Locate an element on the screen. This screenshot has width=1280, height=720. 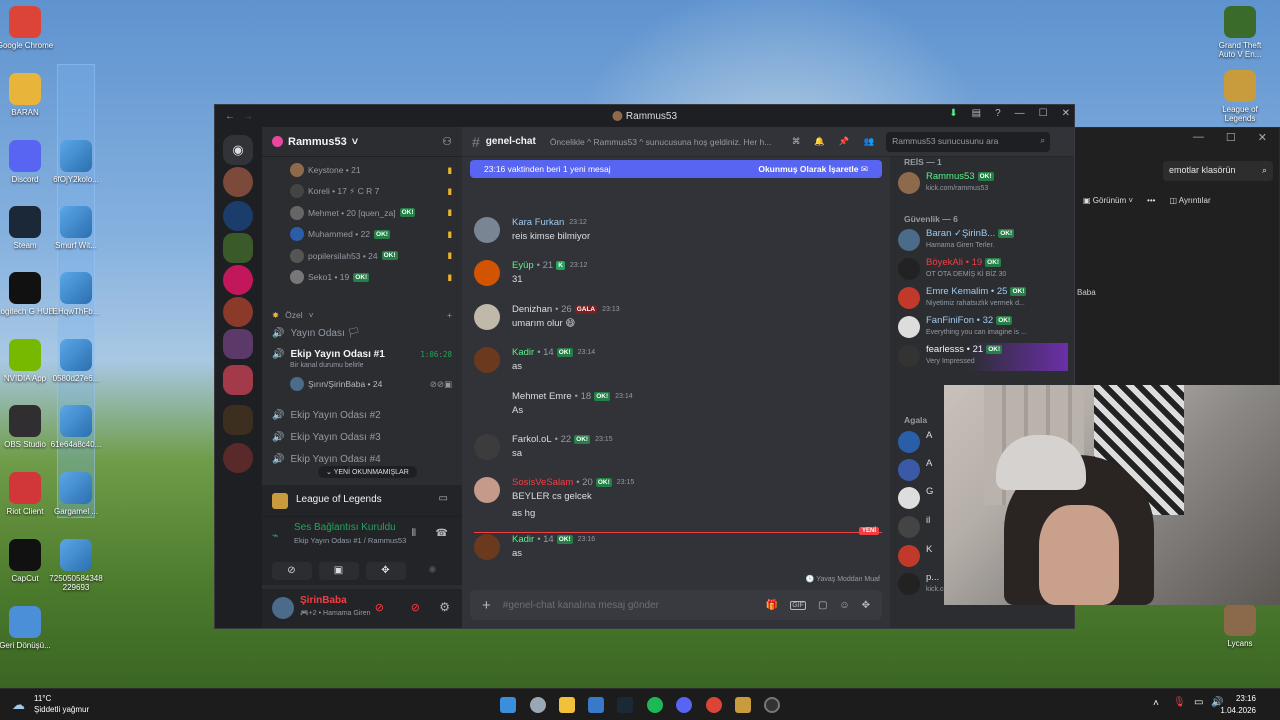
member-item: fearlesss • 21 OK! Very Impressed is located at coordinates (983, 357).